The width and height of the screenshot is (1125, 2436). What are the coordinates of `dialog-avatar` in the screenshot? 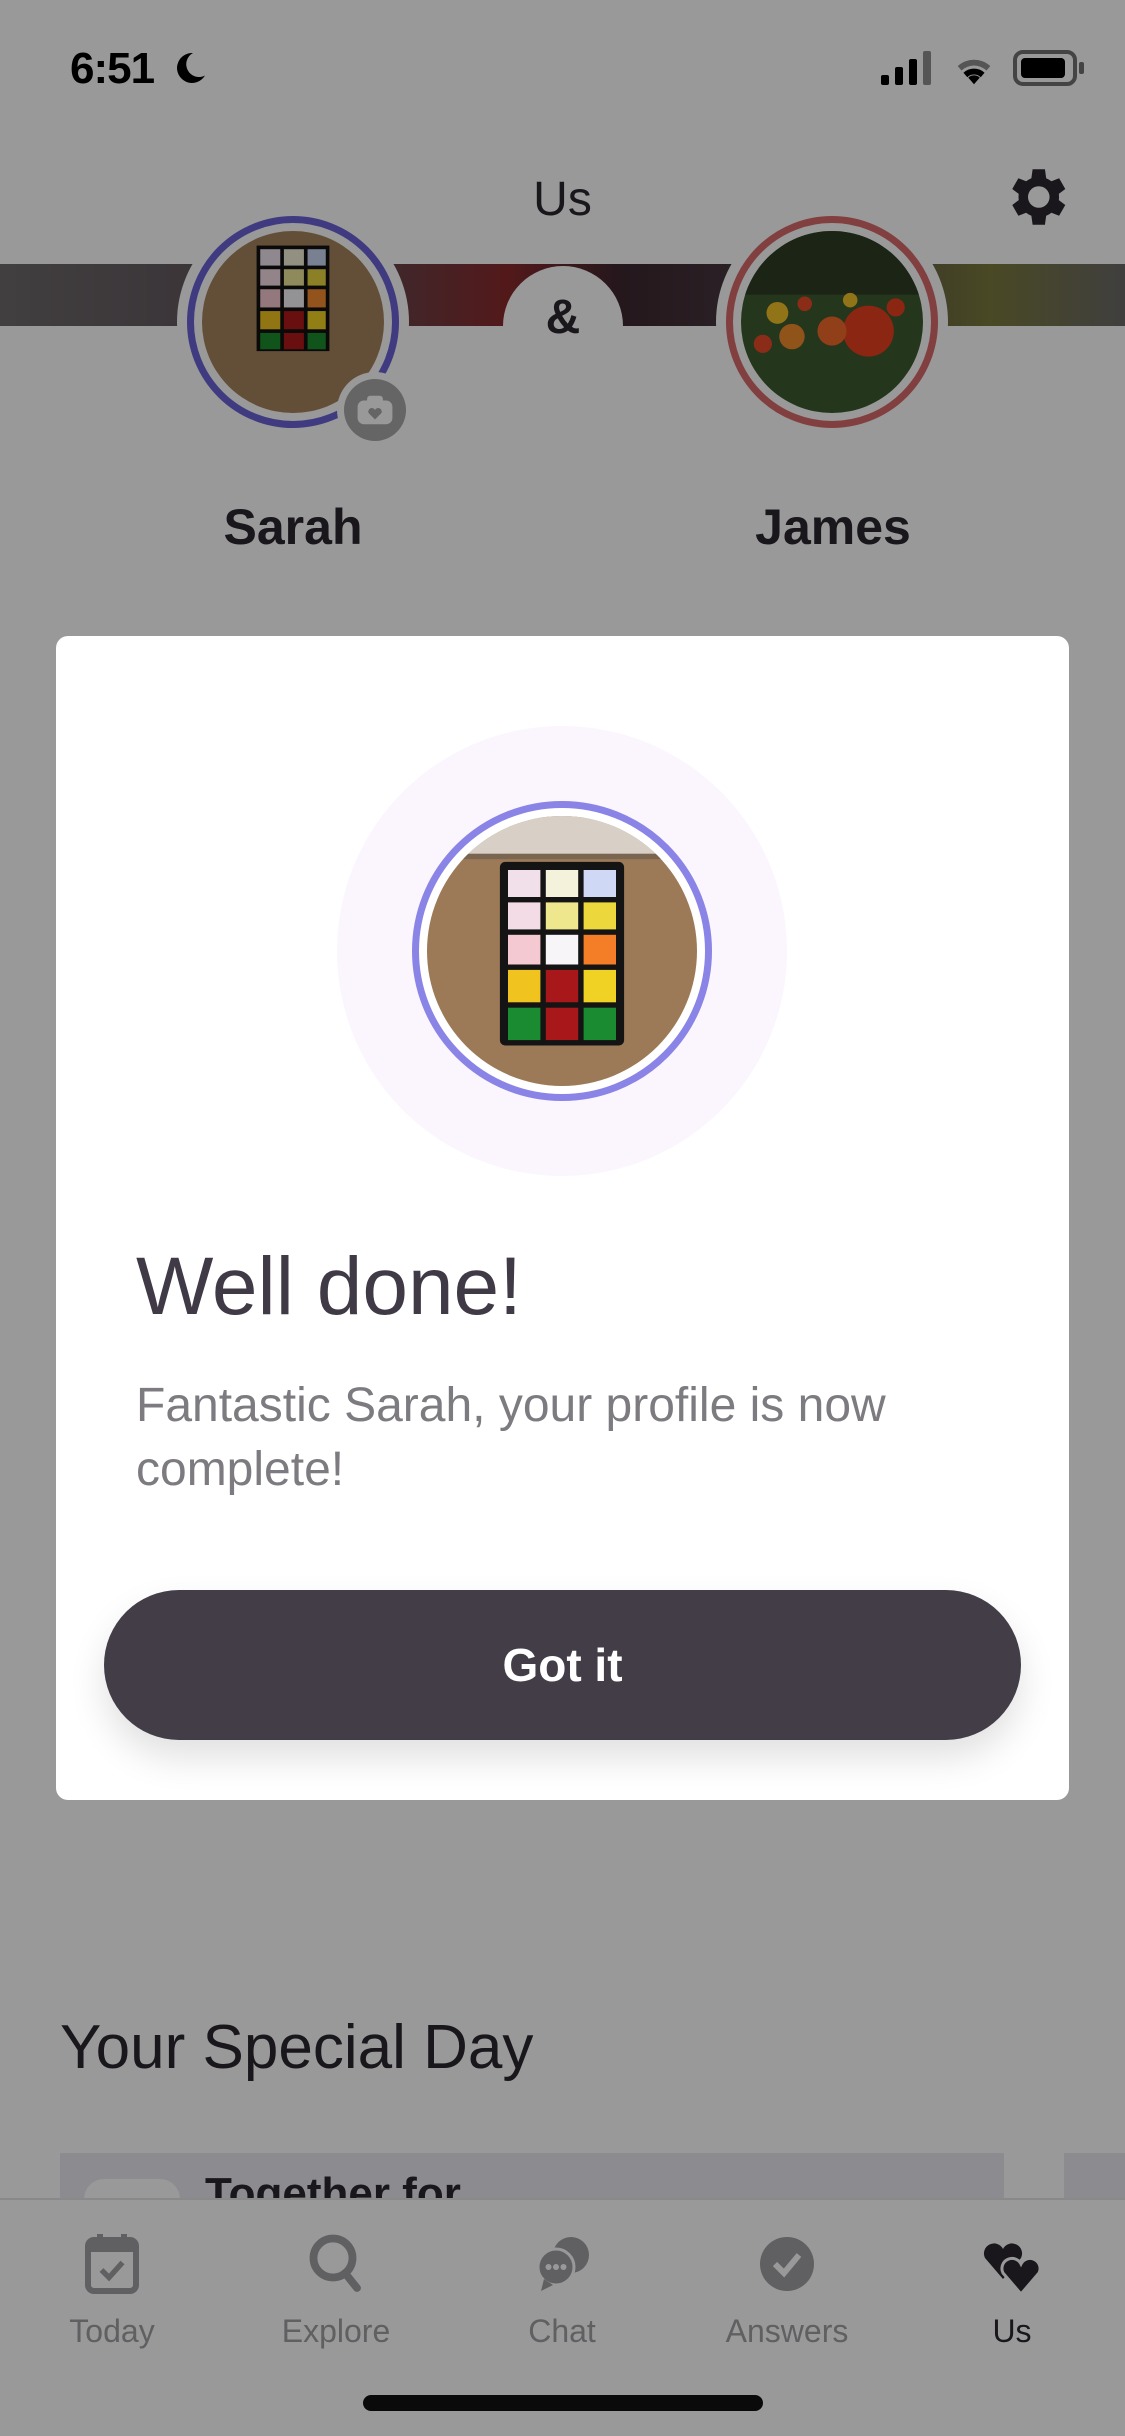 It's located at (562, 951).